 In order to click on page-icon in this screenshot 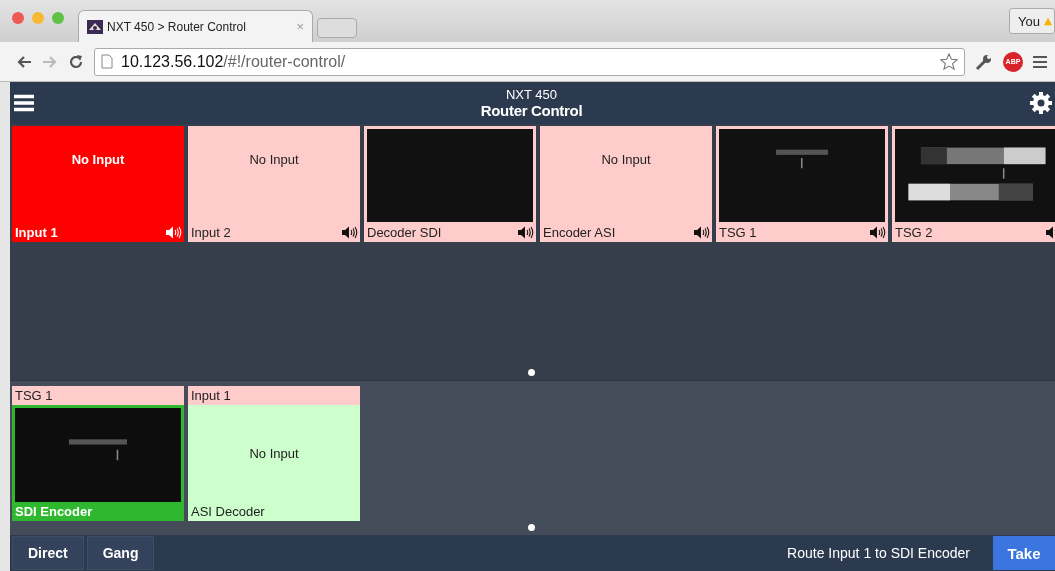, I will do `click(107, 61)`.